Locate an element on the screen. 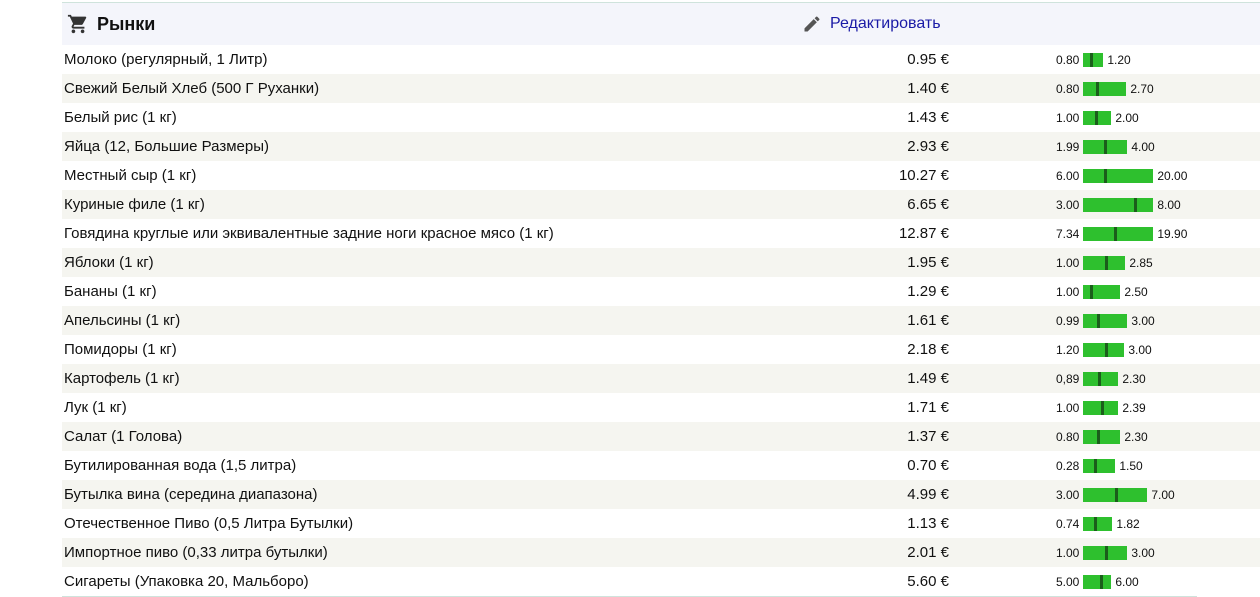  item-price: 5.60 € is located at coordinates (928, 581).